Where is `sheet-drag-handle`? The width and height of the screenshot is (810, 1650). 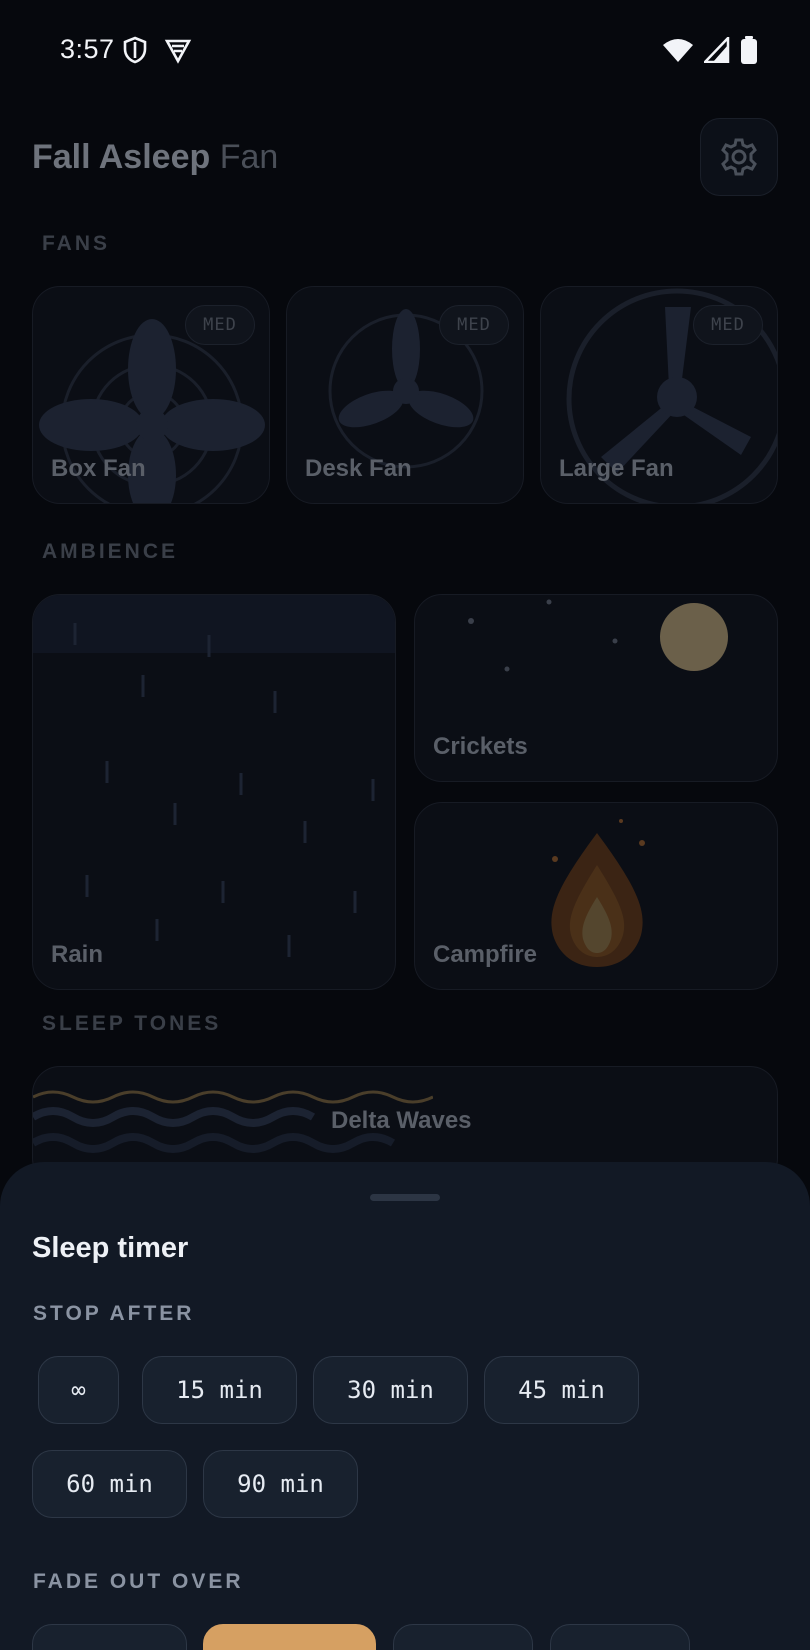
sheet-drag-handle is located at coordinates (405, 1197).